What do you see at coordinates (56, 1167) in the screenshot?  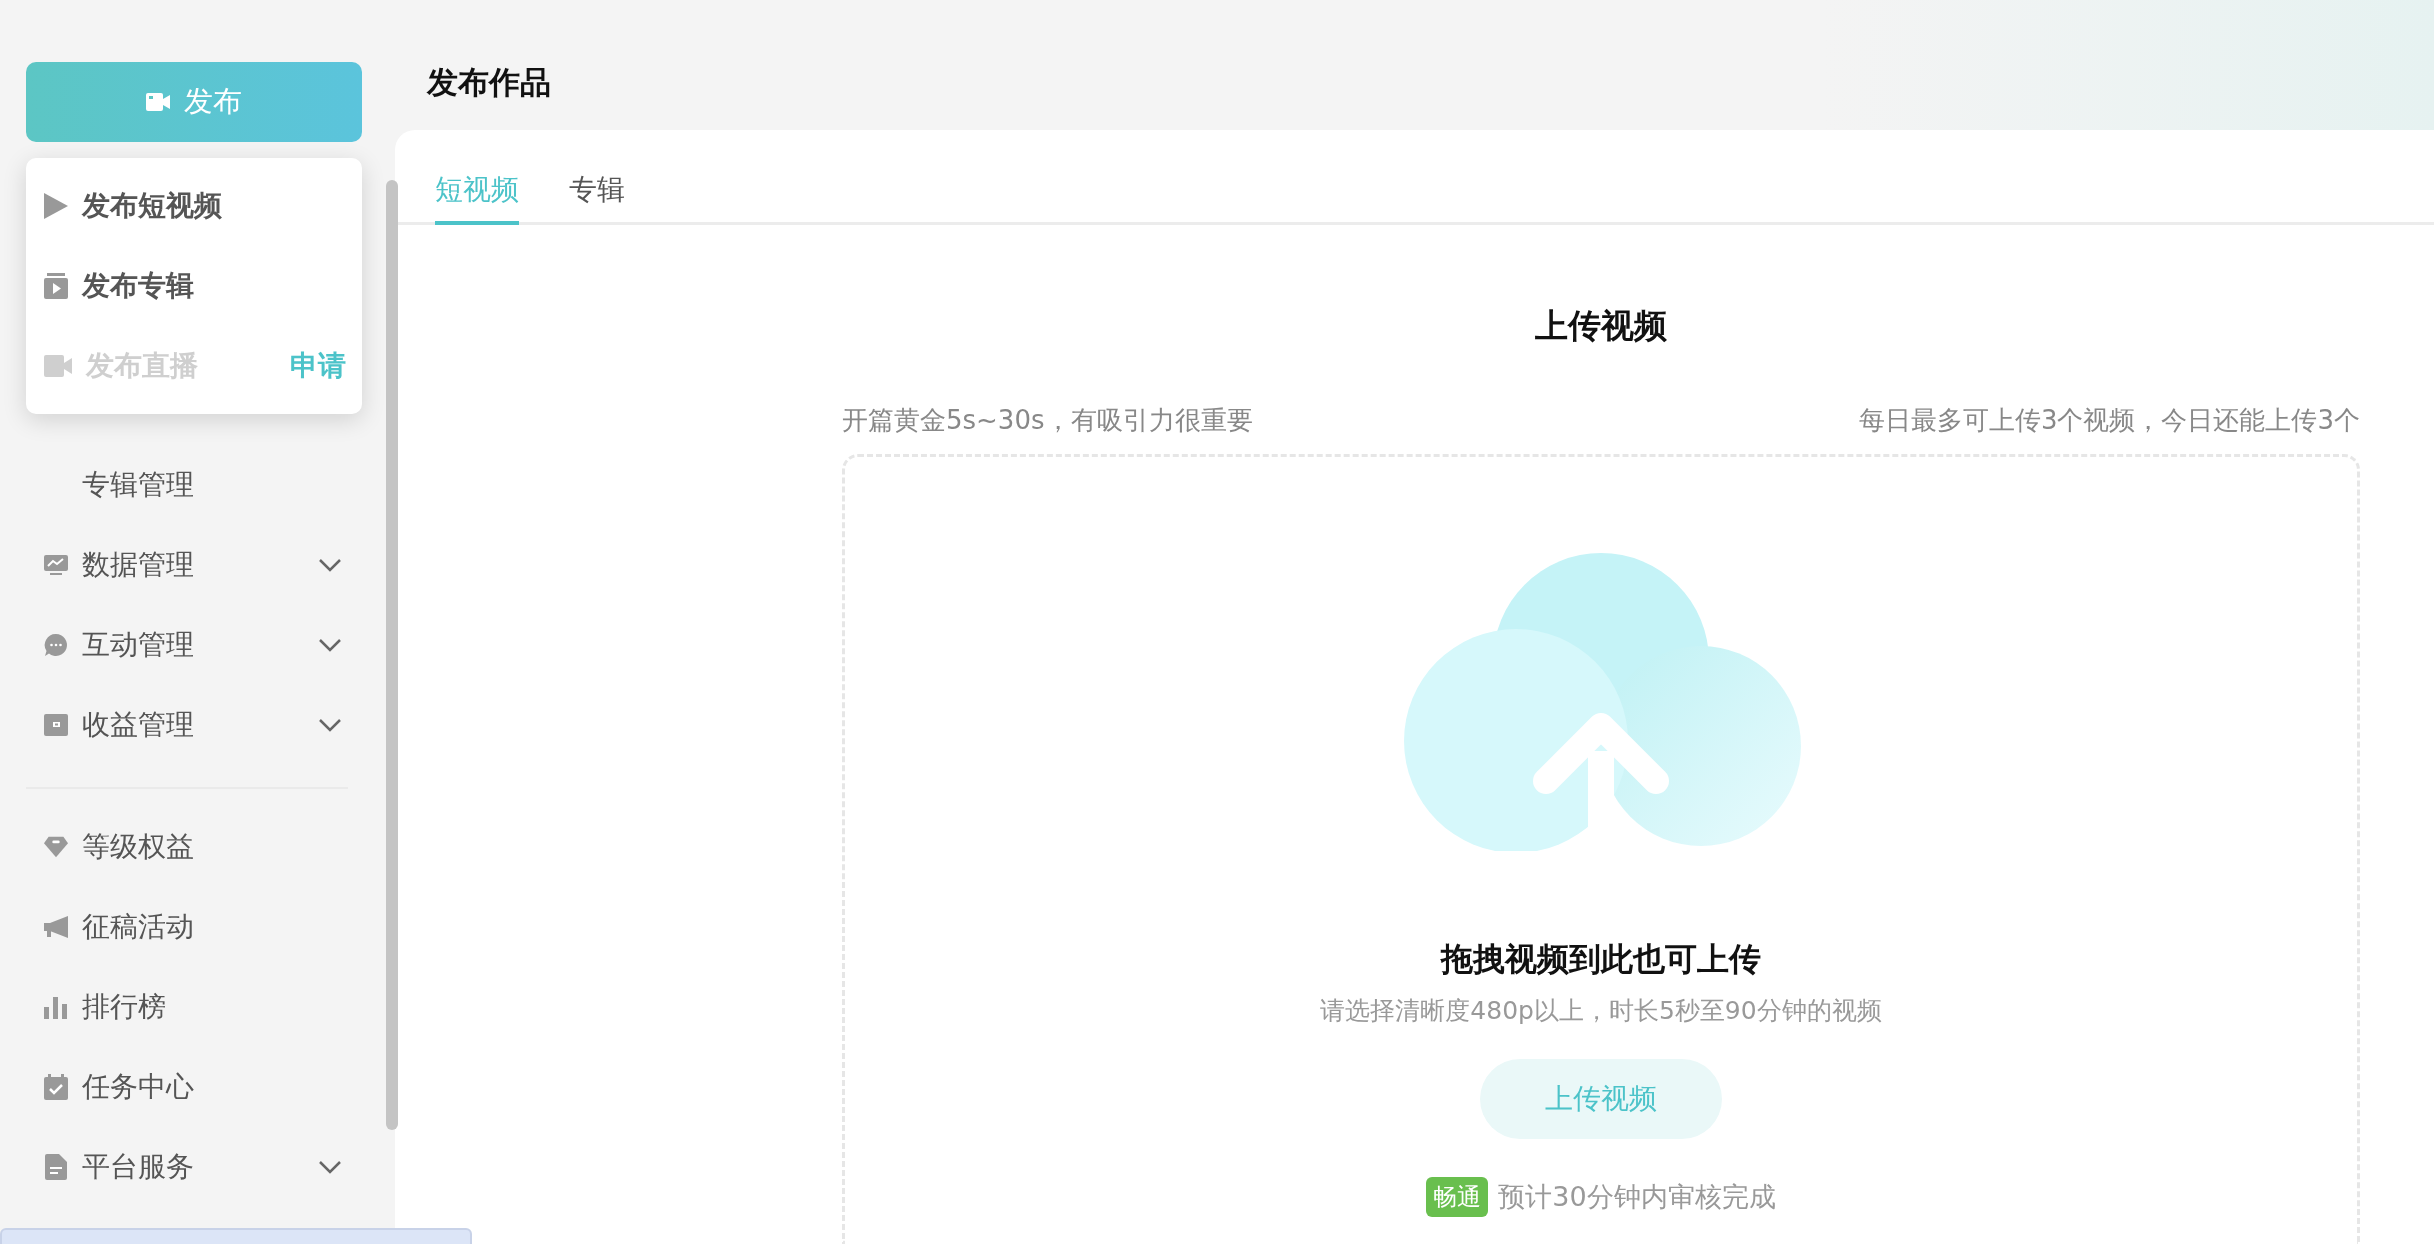 I see `document-icon` at bounding box center [56, 1167].